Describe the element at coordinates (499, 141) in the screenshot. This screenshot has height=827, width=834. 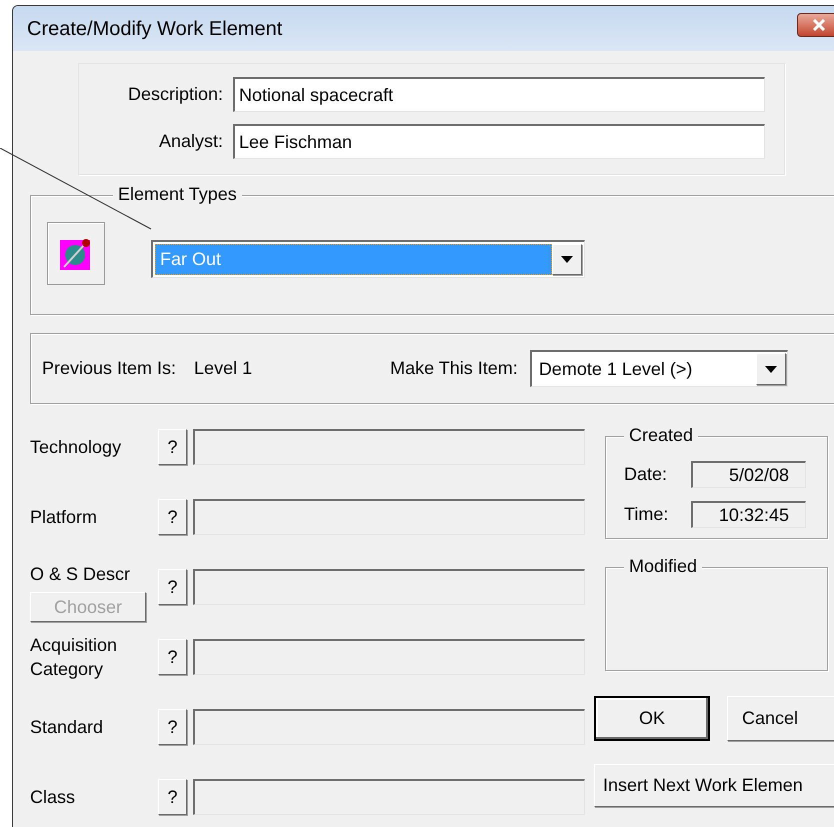
I see `text-field: Lee Fischman` at that location.